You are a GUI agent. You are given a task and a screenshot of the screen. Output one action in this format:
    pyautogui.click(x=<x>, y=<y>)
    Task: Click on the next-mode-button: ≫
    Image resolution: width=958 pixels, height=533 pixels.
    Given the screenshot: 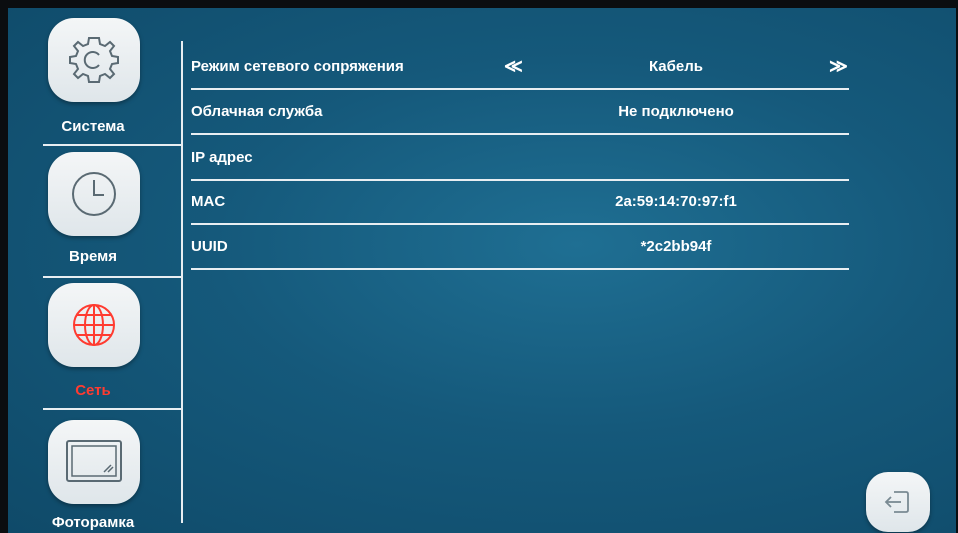 What is the action you would take?
    pyautogui.click(x=838, y=66)
    